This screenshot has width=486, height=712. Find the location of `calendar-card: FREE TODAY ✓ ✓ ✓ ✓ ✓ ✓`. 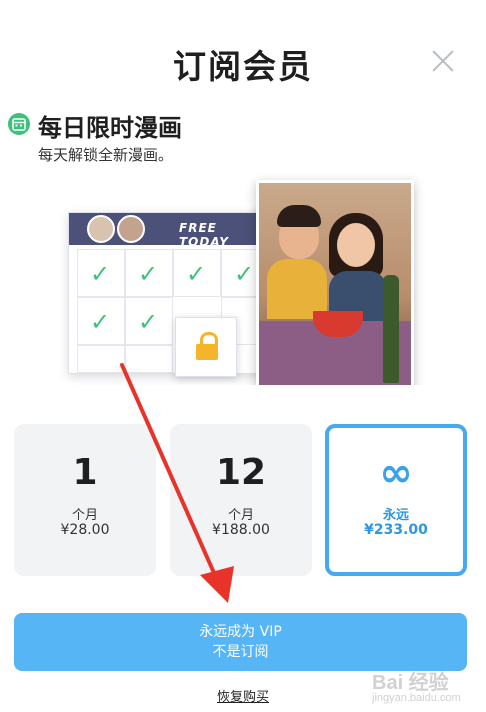

calendar-card: FREE TODAY ✓ ✓ ✓ ✓ ✓ ✓ is located at coordinates (170, 294).